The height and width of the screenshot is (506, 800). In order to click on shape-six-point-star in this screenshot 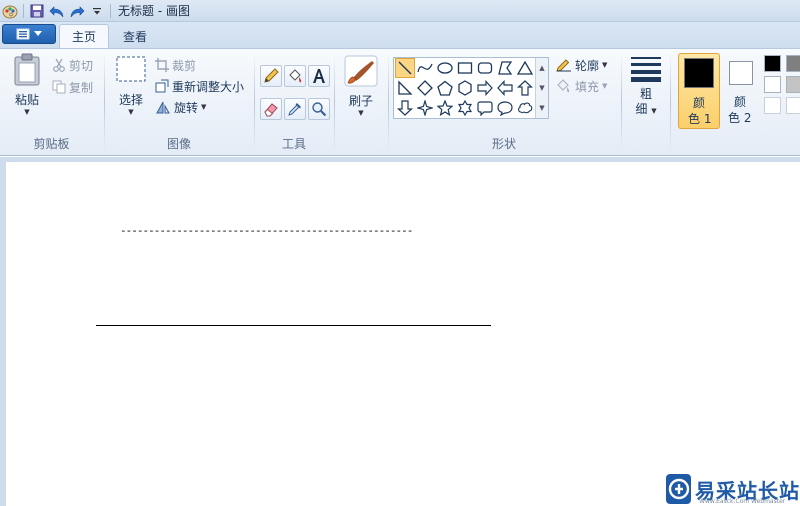, I will do `click(465, 108)`.